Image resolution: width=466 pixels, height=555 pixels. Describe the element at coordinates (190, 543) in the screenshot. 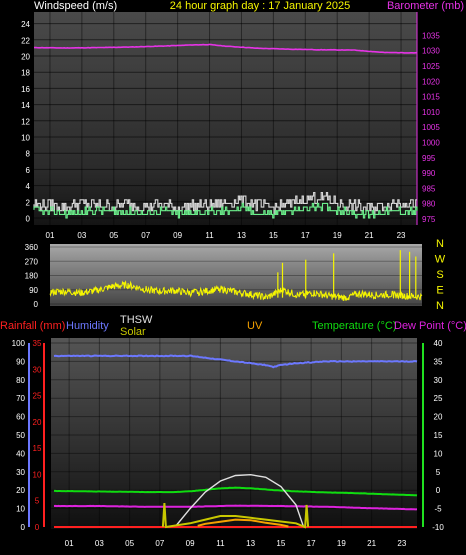

I see `climate-x-tick-label: 09` at that location.